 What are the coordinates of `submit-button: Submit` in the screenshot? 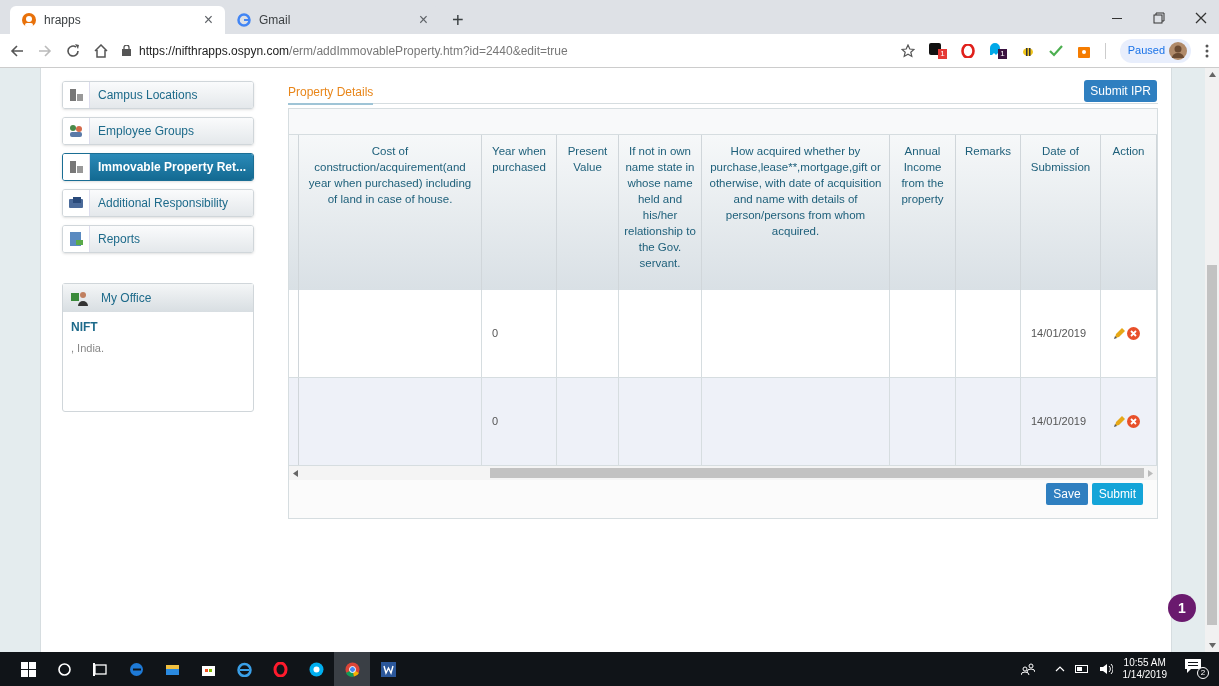 It's located at (1117, 494).